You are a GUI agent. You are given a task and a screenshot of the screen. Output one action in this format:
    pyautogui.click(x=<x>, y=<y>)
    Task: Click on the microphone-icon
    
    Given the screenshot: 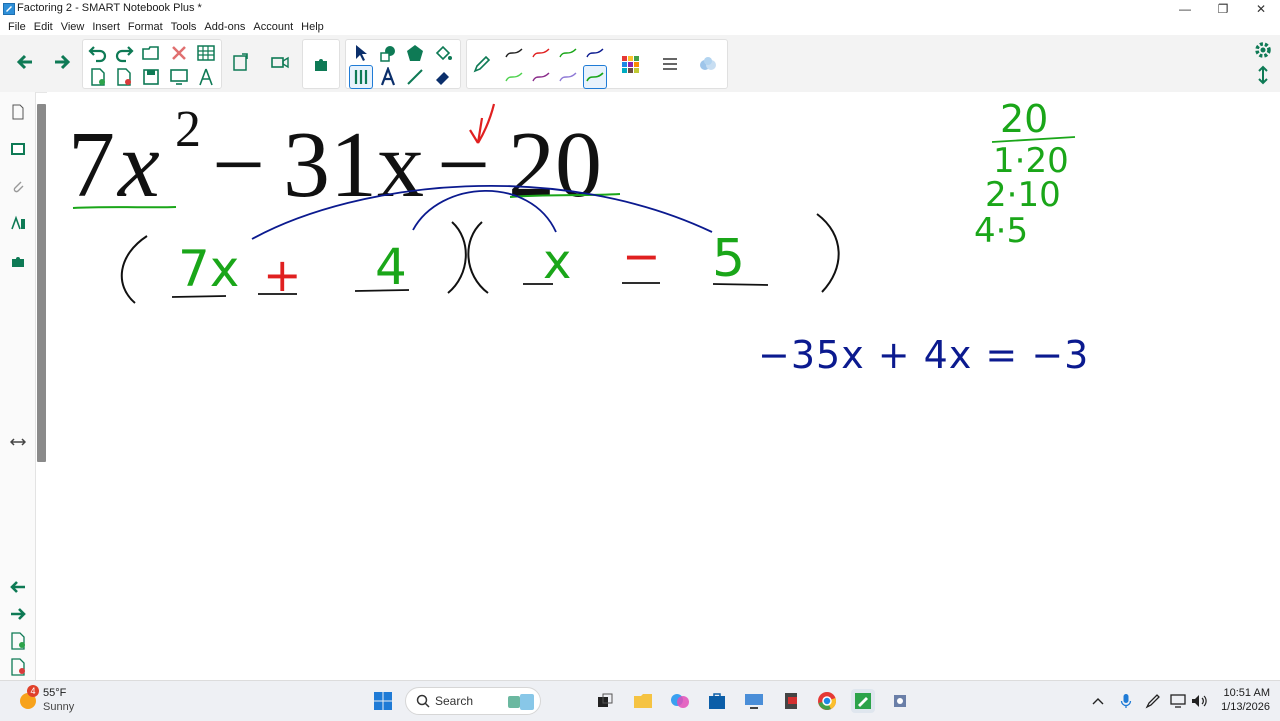 What is the action you would take?
    pyautogui.click(x=1126, y=701)
    